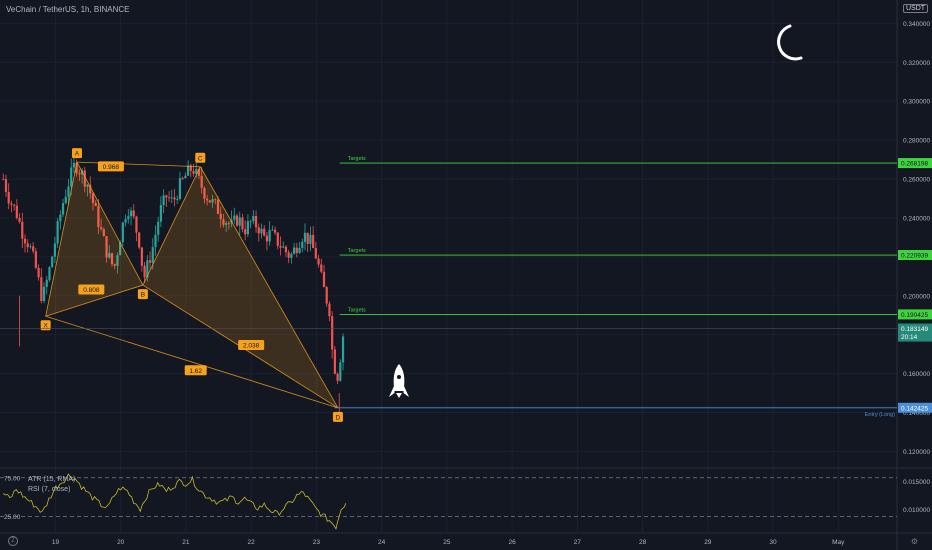  I want to click on moon-icon, so click(790, 42).